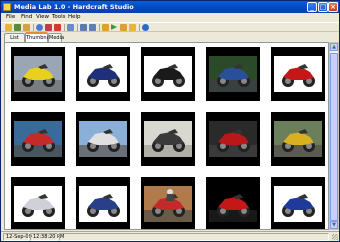 The height and width of the screenshot is (242, 340). What do you see at coordinates (48, 27) in the screenshot?
I see `heart-icon` at bounding box center [48, 27].